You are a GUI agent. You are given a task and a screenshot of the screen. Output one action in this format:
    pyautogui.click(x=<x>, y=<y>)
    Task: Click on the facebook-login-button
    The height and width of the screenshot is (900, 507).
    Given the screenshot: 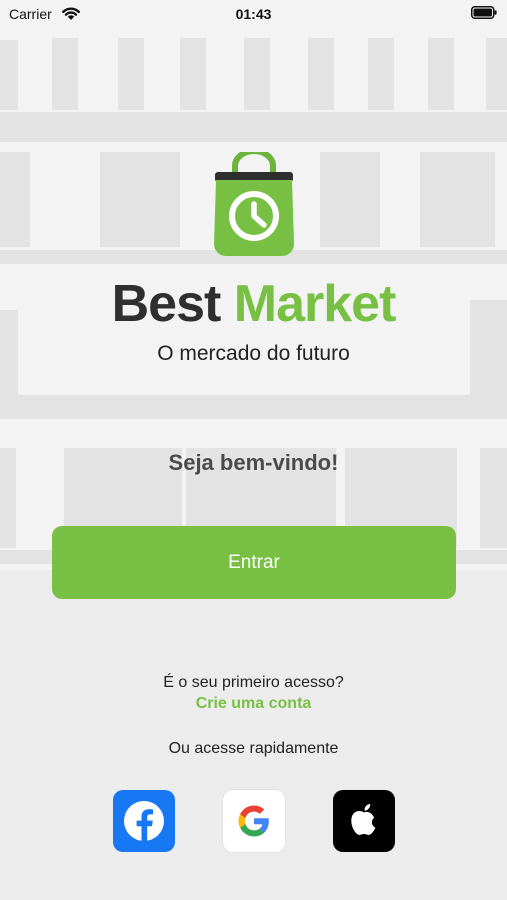 What is the action you would take?
    pyautogui.click(x=144, y=821)
    